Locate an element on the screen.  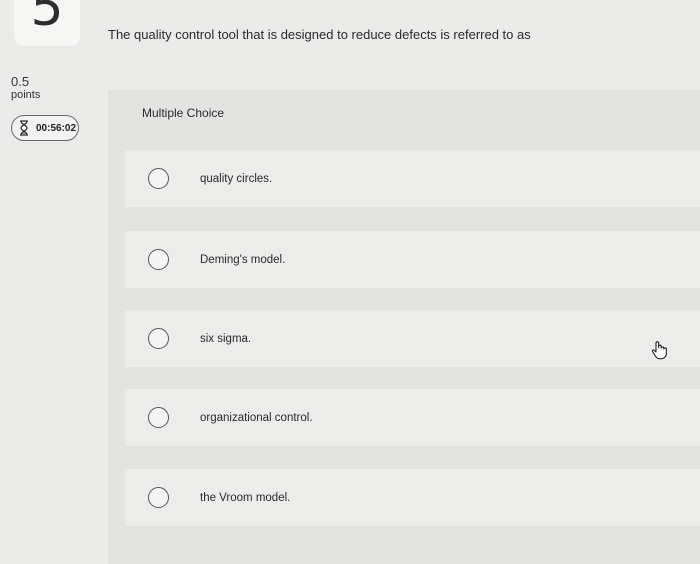
question-number-box: 5 is located at coordinates (47, 23).